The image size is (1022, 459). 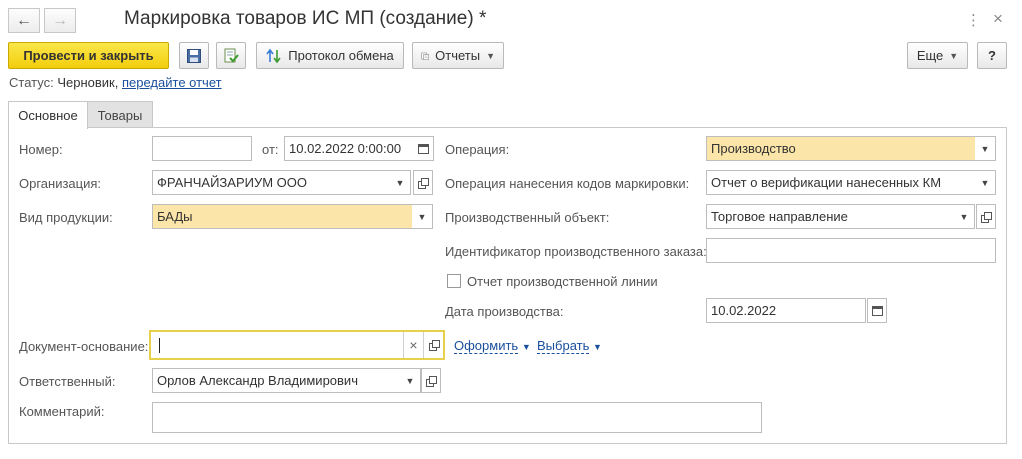 I want to click on post-and-close-label: Провести и закрыть, so click(x=88, y=55).